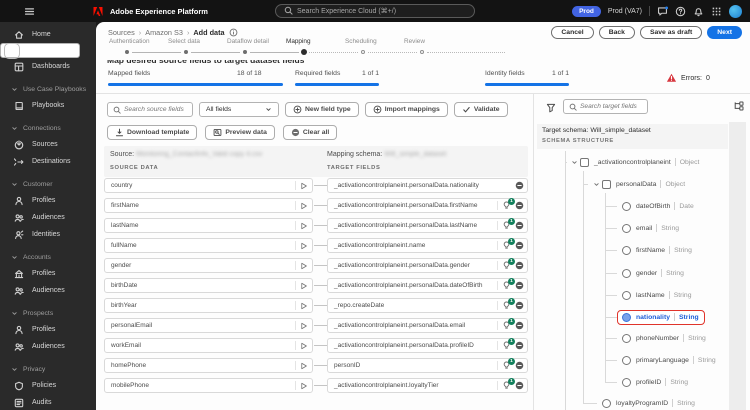 The height and width of the screenshot is (410, 750). Describe the element at coordinates (208, 365) in the screenshot. I see `source-field: homePhone` at that location.